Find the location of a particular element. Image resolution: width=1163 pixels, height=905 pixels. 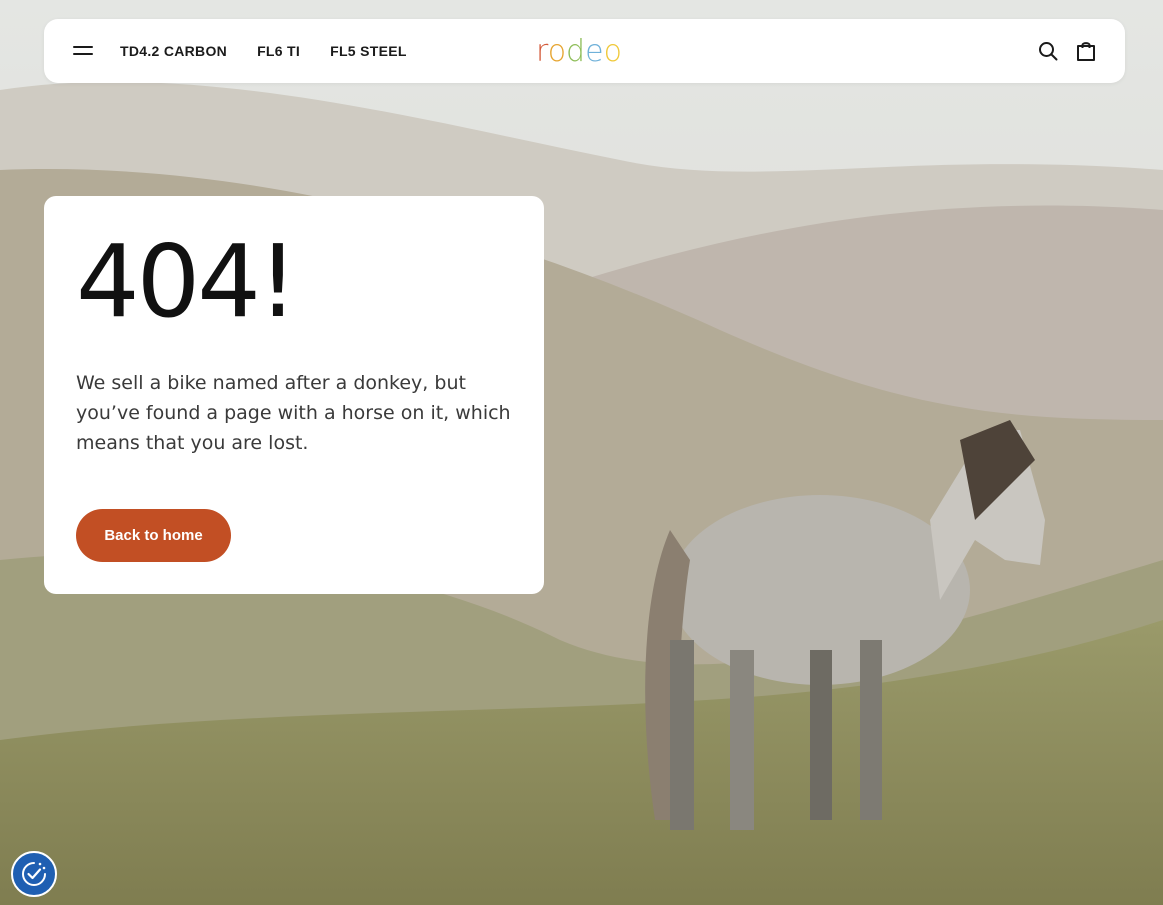

error-code-heading: 404! is located at coordinates (187, 281).